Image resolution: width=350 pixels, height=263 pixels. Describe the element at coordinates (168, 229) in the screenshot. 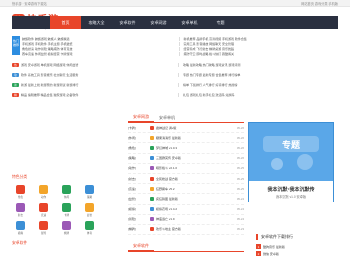

I see `list-item-title: 欢乐斗地主 官方版` at that location.